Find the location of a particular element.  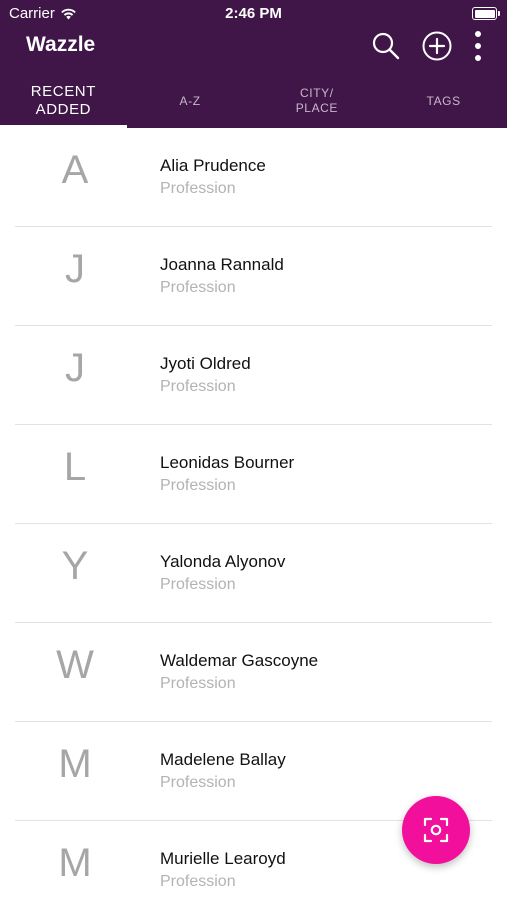

contact-name: Alia Prudence is located at coordinates (213, 165).